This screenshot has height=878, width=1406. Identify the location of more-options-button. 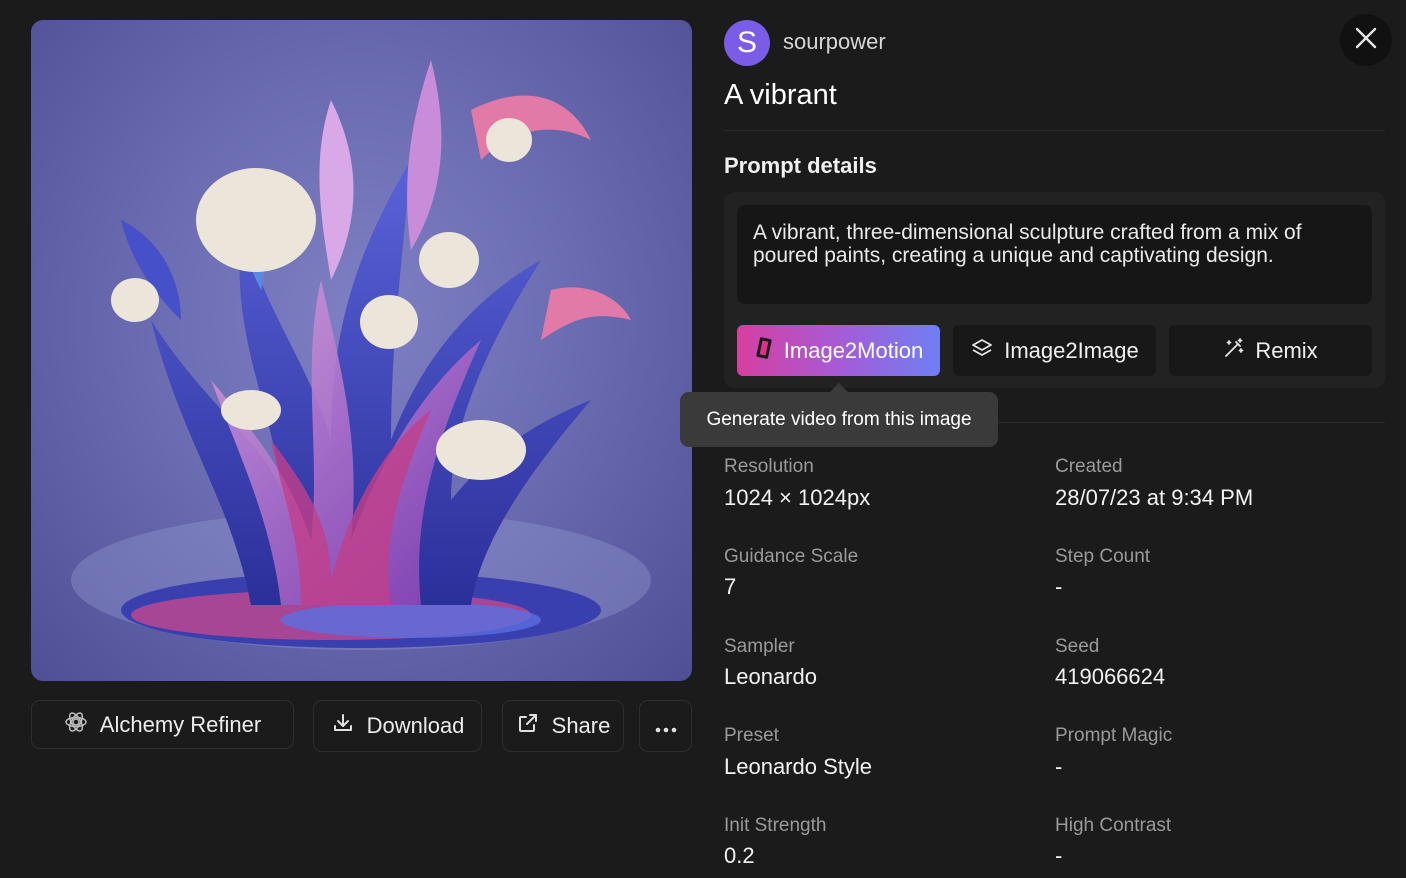
(665, 726).